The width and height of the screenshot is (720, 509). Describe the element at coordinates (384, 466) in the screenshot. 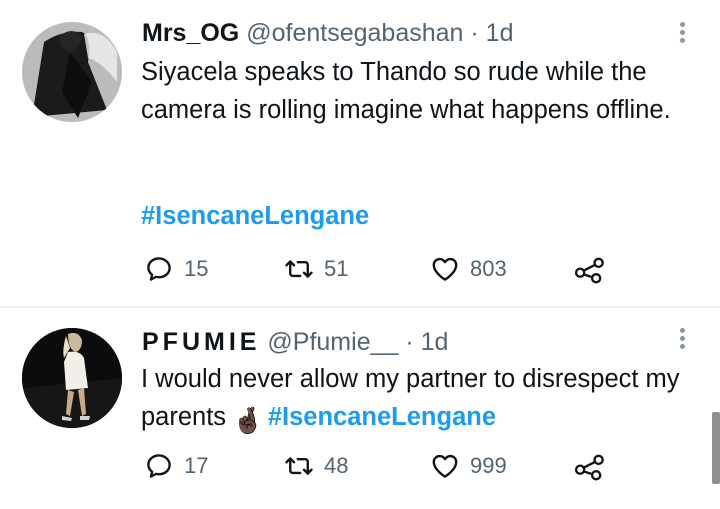

I see `action-bar: 17 48 999` at that location.